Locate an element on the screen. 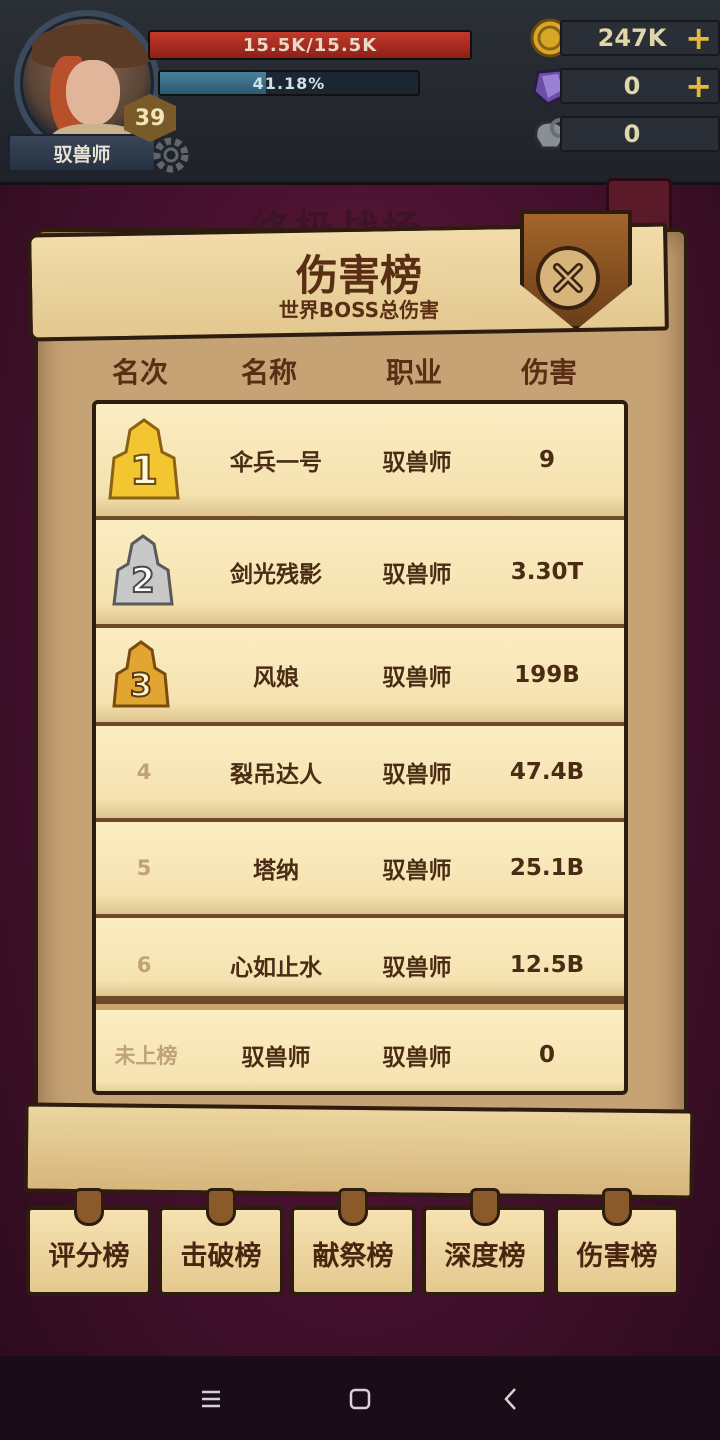 This screenshot has height=1440, width=720. damage-cell: 3.30T is located at coordinates (547, 572).